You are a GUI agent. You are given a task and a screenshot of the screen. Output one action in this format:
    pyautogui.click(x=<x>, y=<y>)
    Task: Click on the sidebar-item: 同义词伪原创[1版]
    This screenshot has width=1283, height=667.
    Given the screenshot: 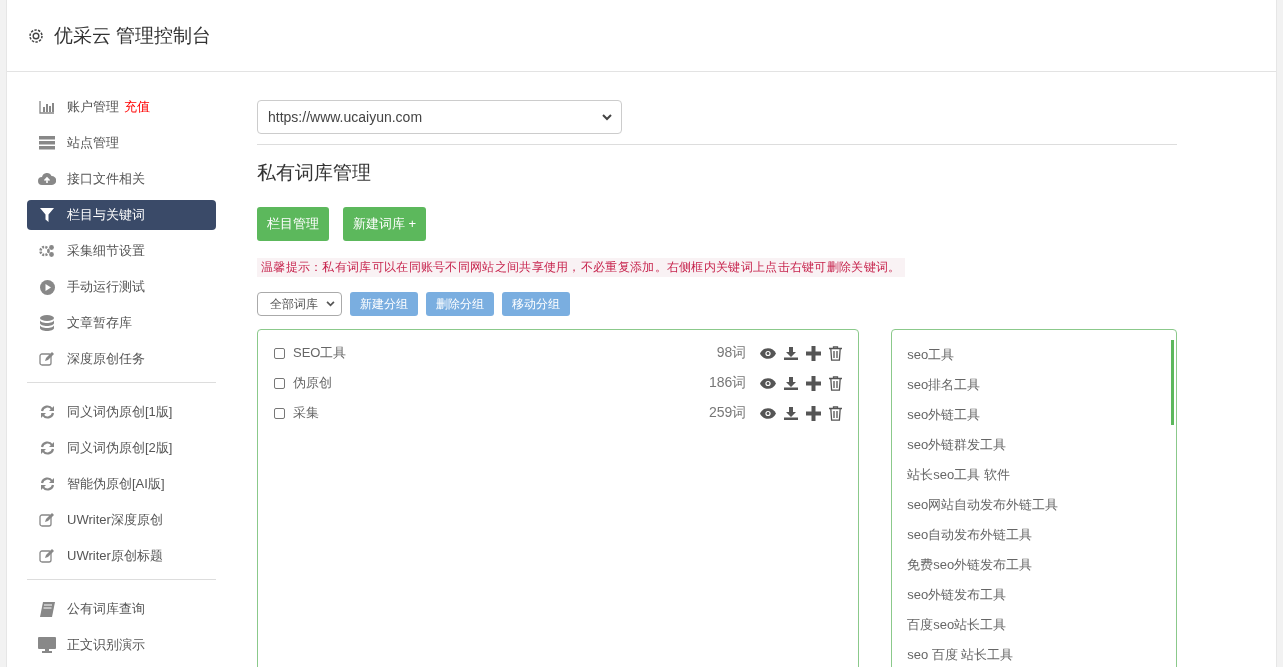 What is the action you would take?
    pyautogui.click(x=121, y=412)
    